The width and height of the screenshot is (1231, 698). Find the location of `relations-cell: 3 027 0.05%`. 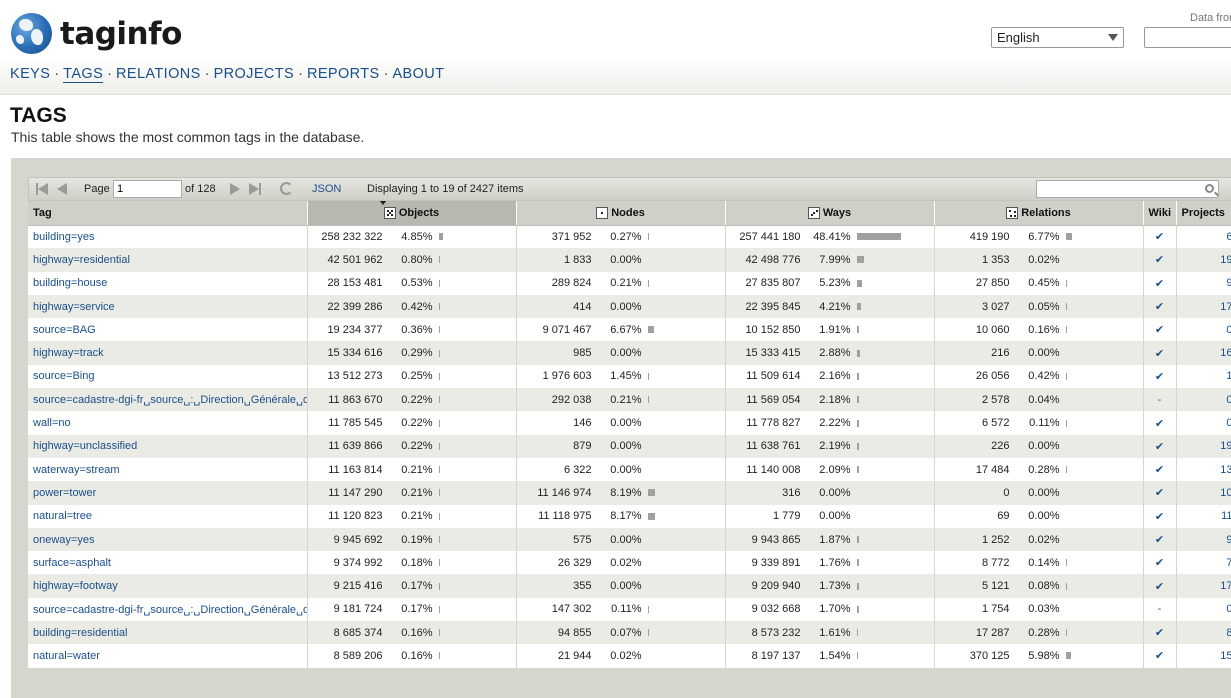

relations-cell: 3 027 0.05% is located at coordinates (1038, 306).